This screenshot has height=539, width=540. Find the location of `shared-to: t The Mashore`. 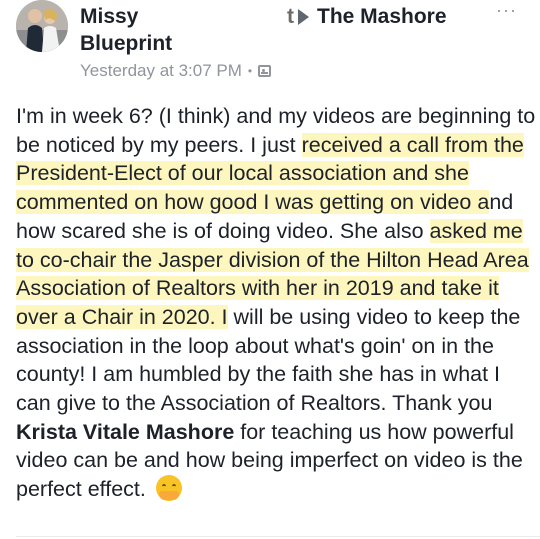

shared-to: t The Mashore is located at coordinates (367, 16).